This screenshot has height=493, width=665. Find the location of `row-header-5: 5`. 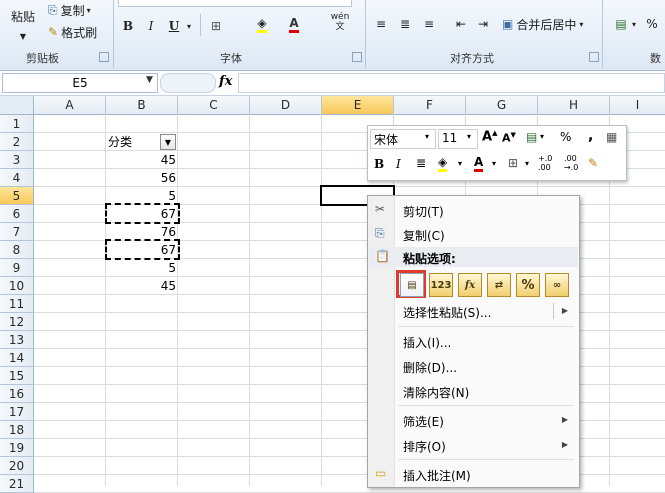

row-header-5: 5 is located at coordinates (17, 196).